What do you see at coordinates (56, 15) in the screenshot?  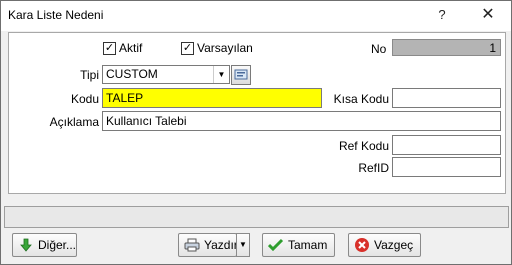 I see `window-title: Kara Liste Nedeni` at bounding box center [56, 15].